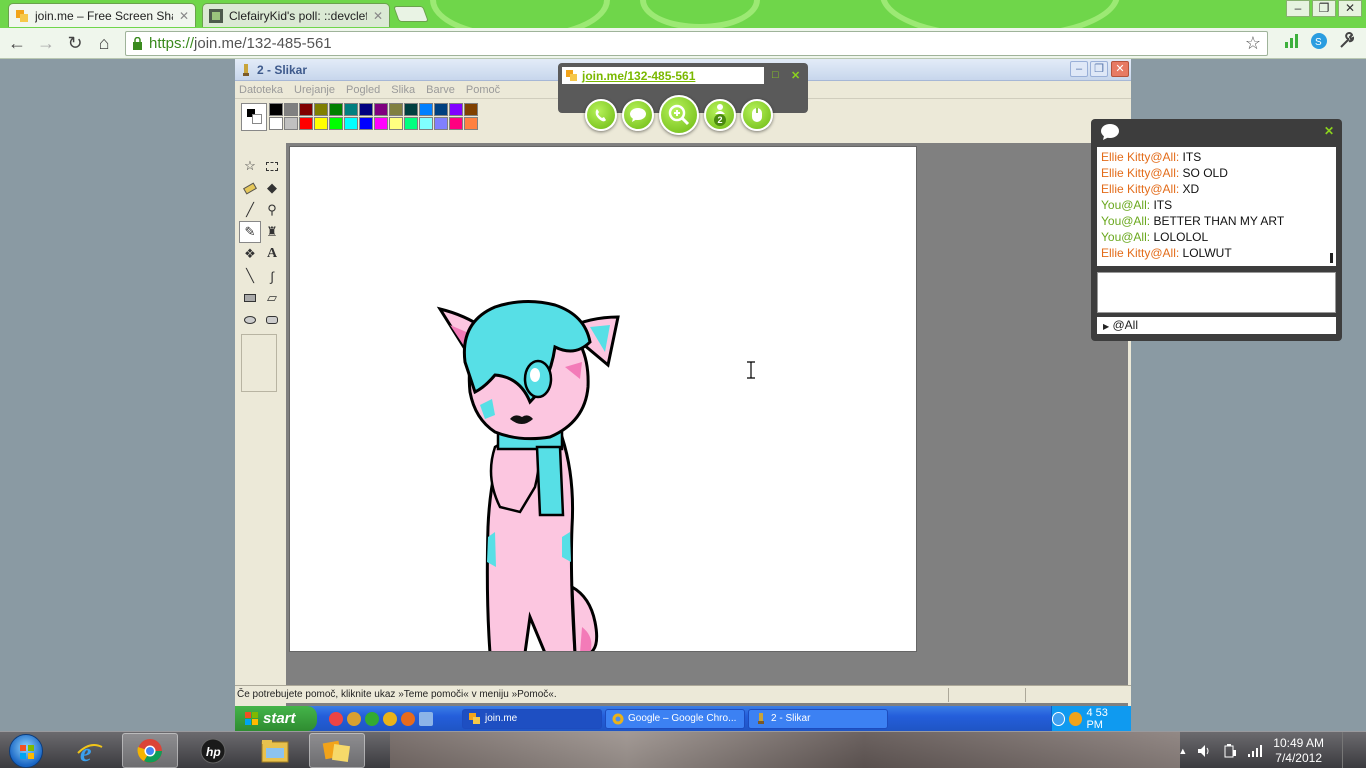 Image resolution: width=1366 pixels, height=768 pixels. Describe the element at coordinates (1253, 43) in the screenshot. I see `bookmark-star-icon: ☆` at that location.